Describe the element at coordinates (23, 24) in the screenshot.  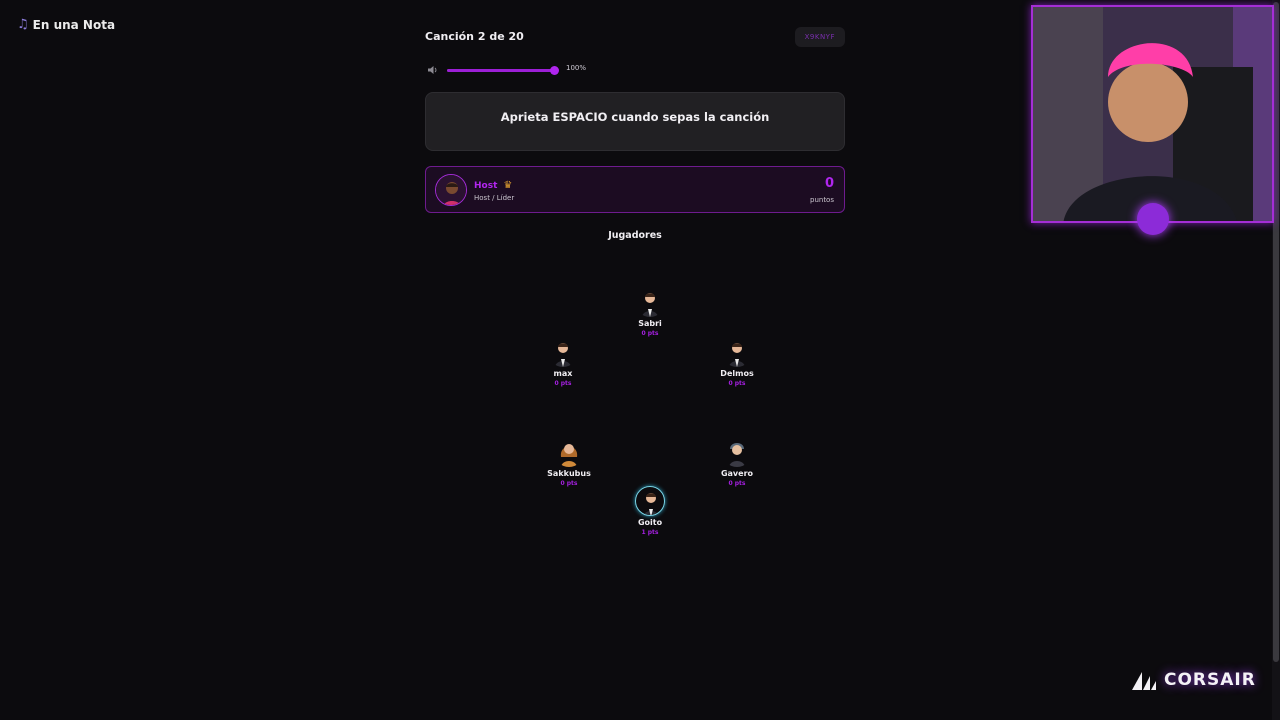
I see `music-note-icon: ♫` at that location.